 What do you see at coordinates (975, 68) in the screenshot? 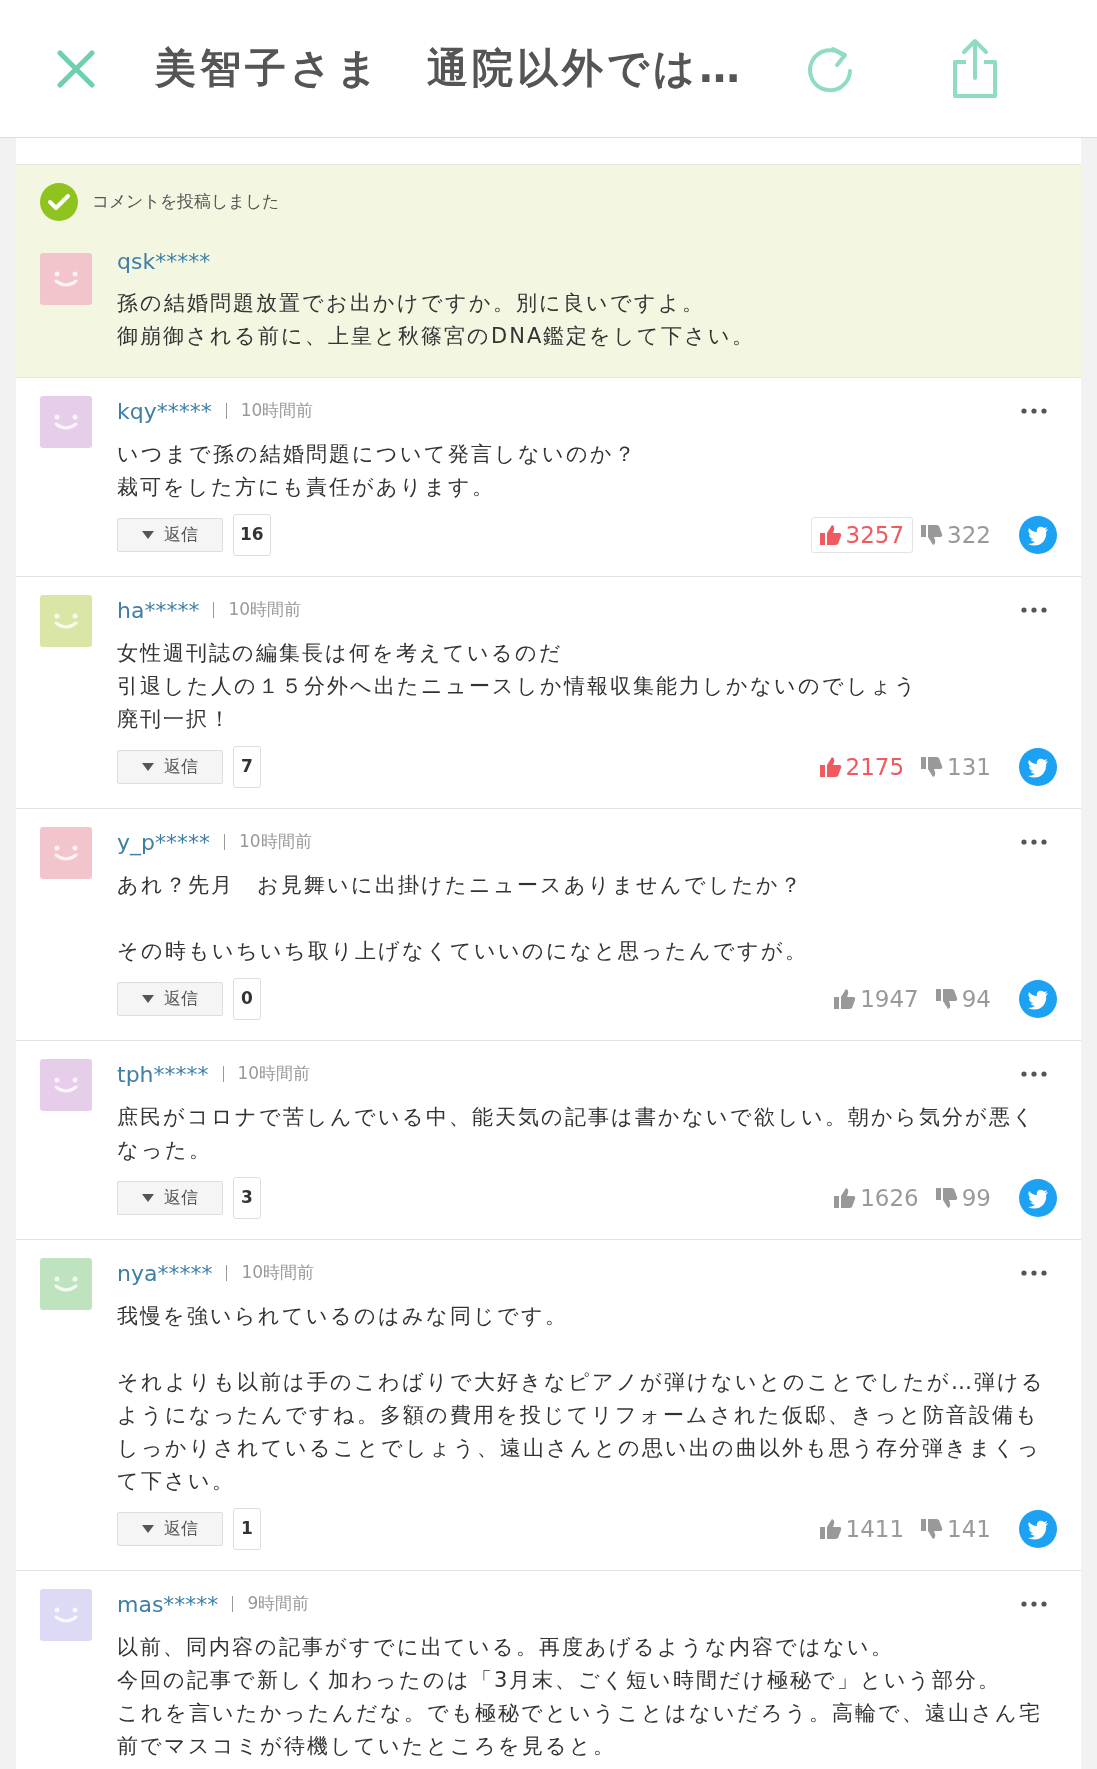
I see `share-icon` at bounding box center [975, 68].